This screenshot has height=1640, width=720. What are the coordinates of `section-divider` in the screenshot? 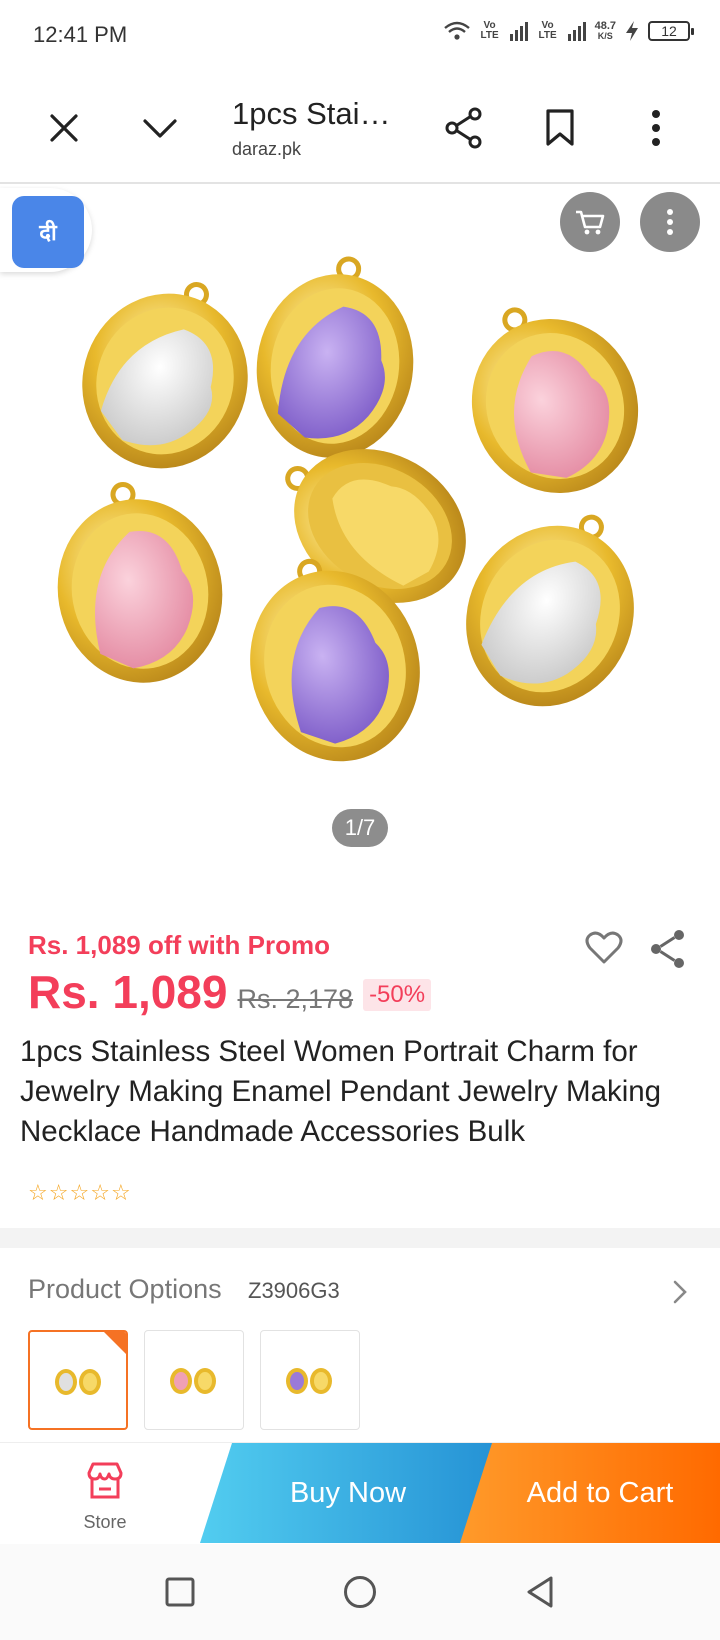 It's located at (360, 1238).